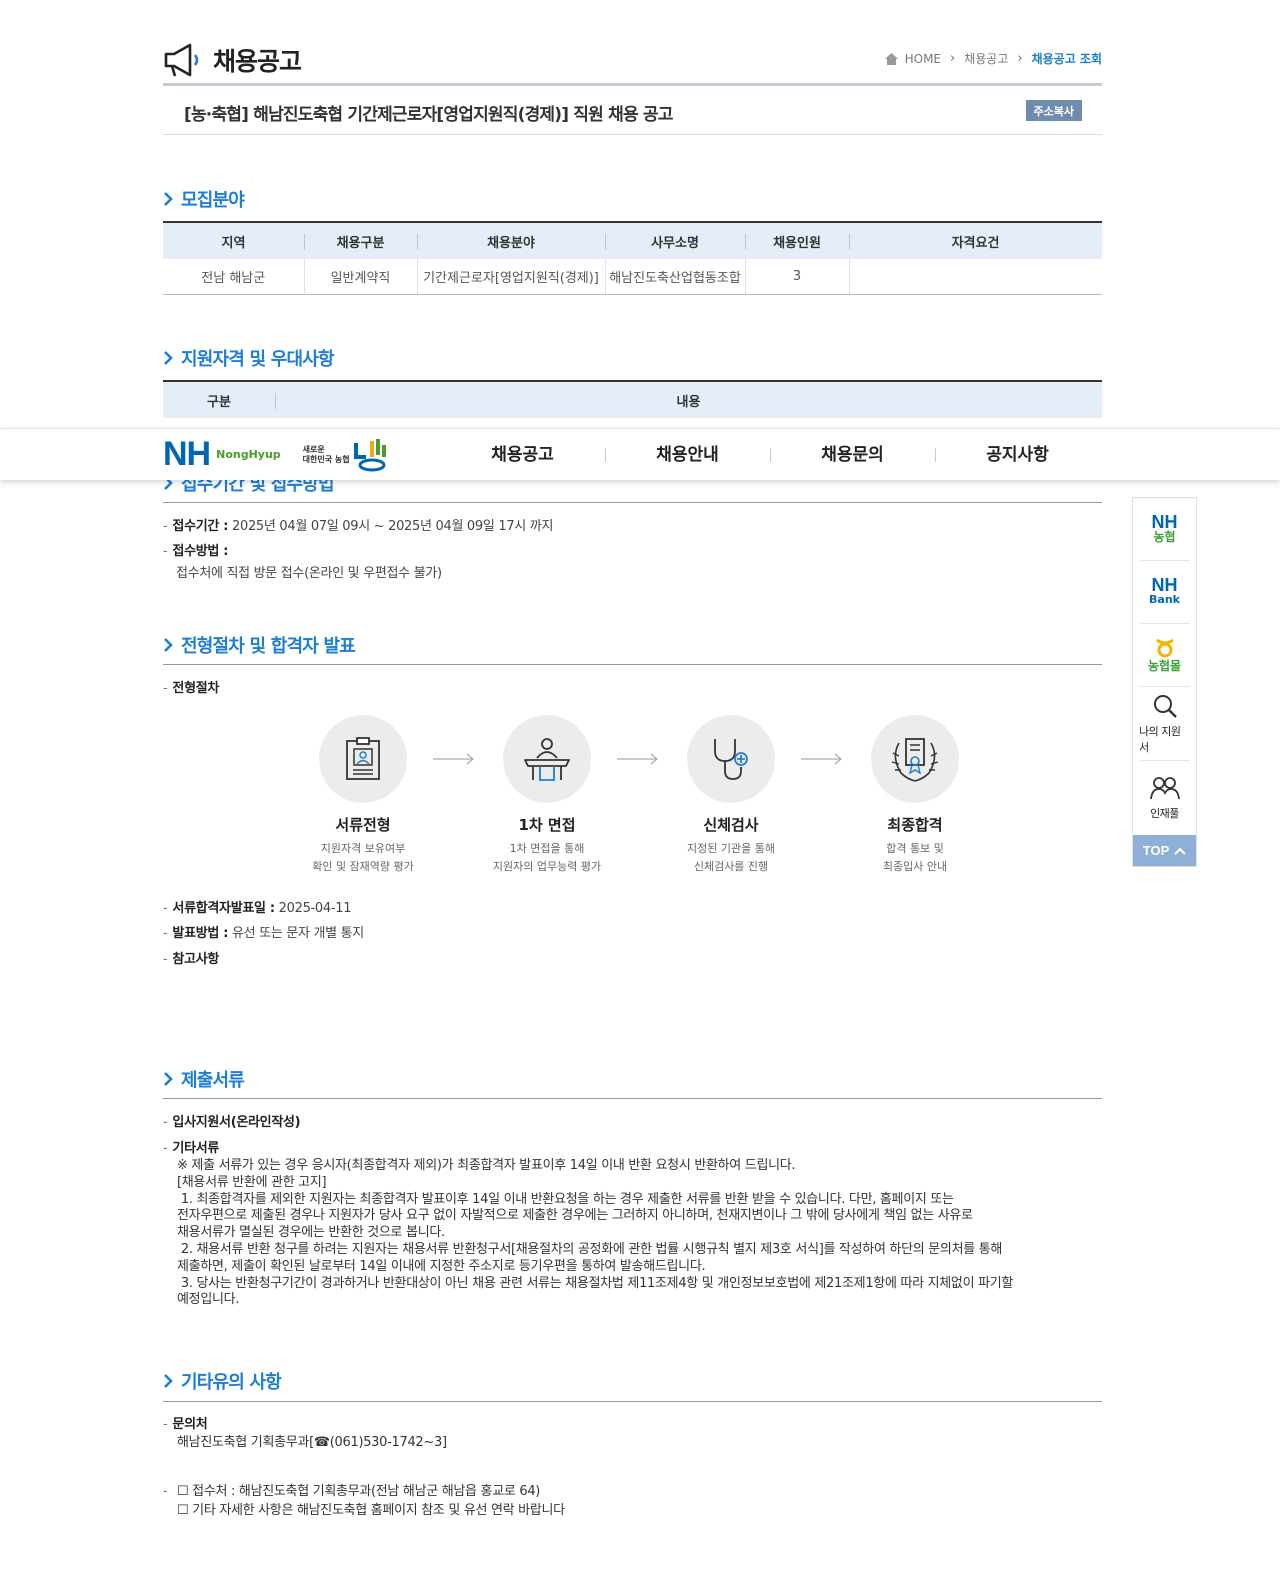 This screenshot has height=1586, width=1280. I want to click on section-documents-heading: 제출서류, so click(204, 1079).